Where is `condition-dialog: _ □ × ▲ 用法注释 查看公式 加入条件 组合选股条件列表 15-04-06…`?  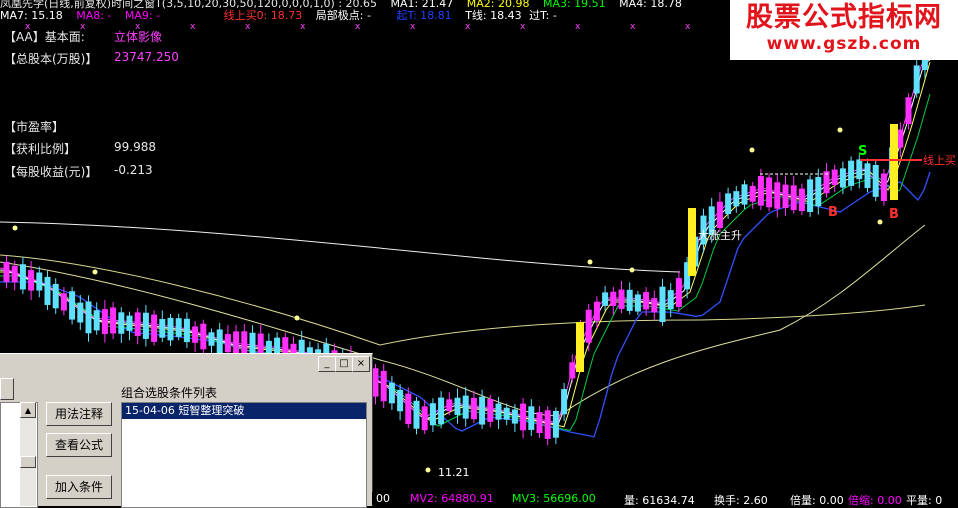
condition-dialog: _ □ × ▲ 用法注释 查看公式 加入条件 组合选股条件列表 15-04-06… is located at coordinates (186, 430).